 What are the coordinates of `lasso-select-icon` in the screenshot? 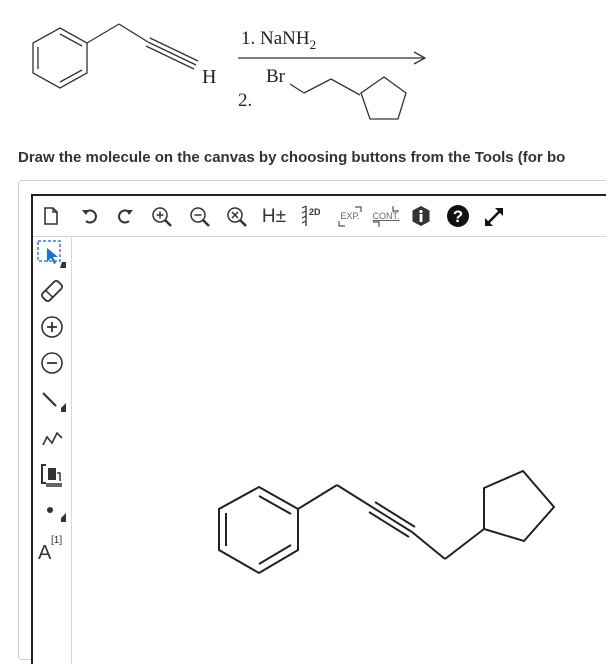 It's located at (51, 254).